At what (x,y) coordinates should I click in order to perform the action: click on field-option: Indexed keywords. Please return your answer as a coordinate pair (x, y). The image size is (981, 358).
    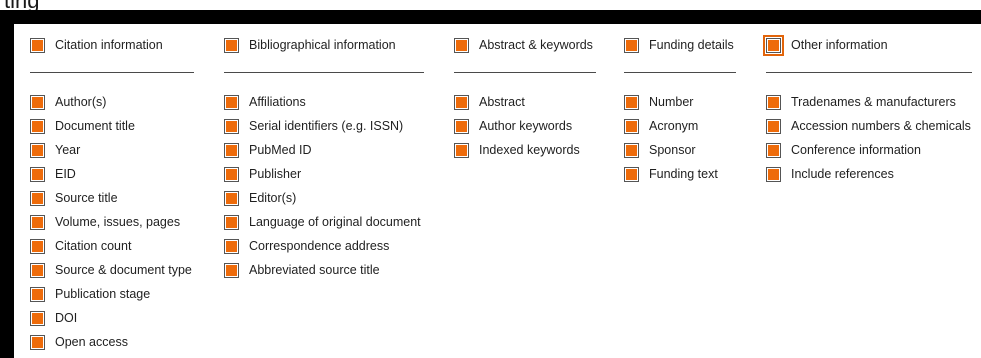
    Looking at the image, I should click on (517, 150).